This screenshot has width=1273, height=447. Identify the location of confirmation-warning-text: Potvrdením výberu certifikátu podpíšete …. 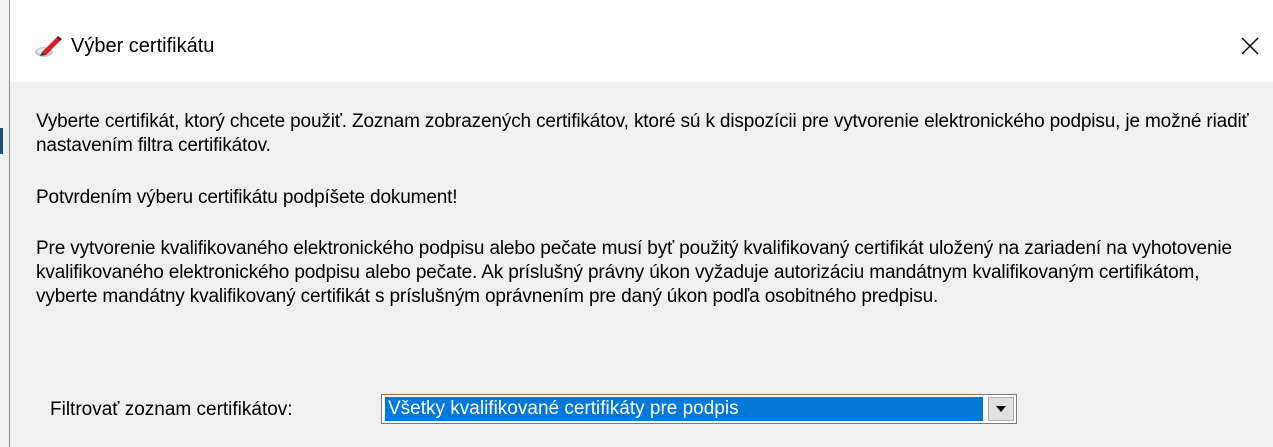
(247, 197).